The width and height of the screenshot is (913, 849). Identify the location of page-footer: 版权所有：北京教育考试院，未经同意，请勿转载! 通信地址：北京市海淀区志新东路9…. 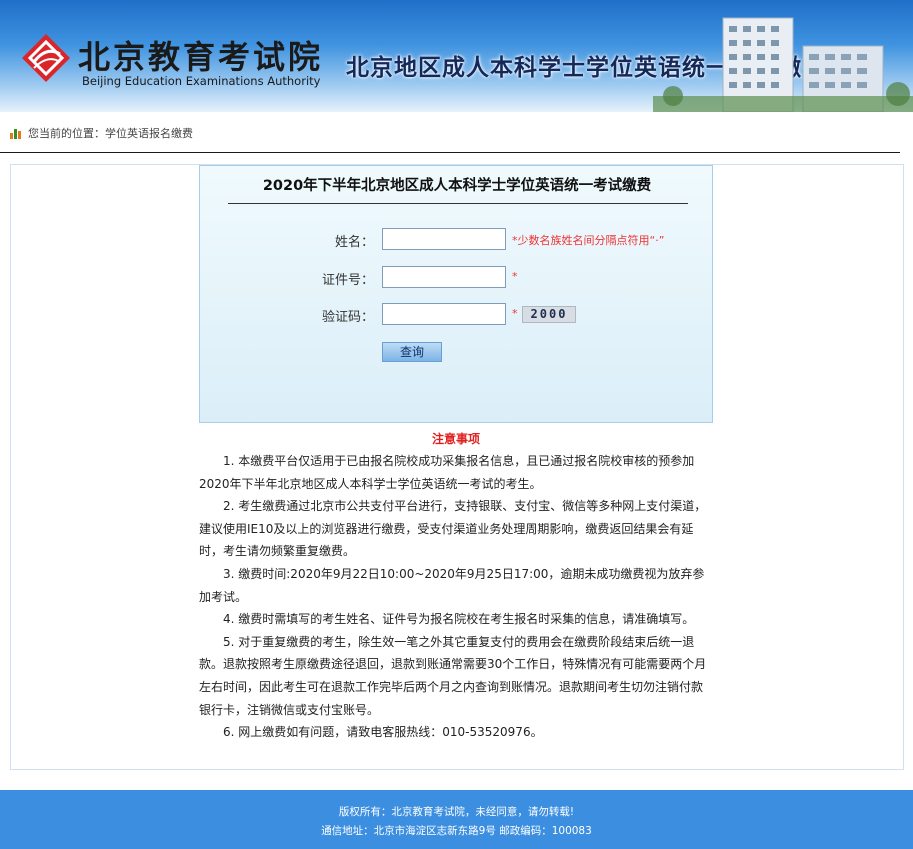
(456, 819).